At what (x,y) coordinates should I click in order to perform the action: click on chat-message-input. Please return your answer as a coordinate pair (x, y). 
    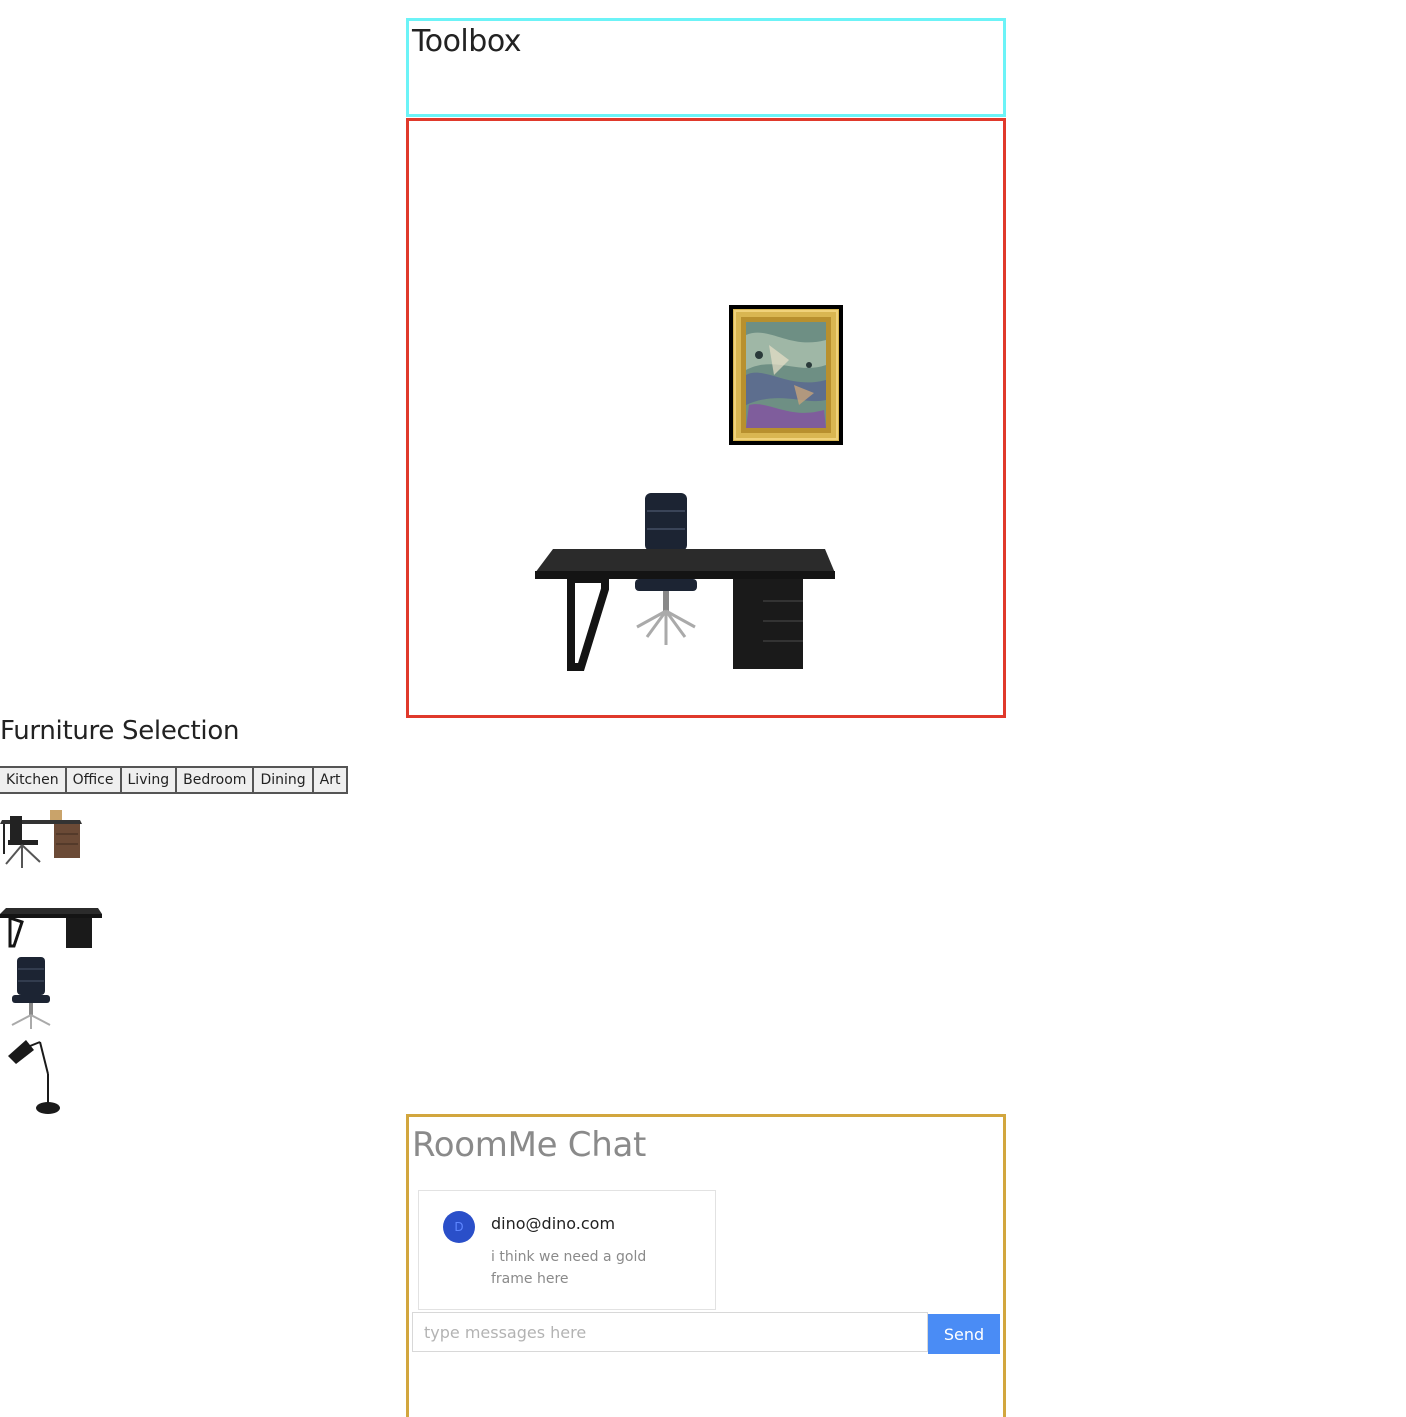
    Looking at the image, I should click on (670, 1332).